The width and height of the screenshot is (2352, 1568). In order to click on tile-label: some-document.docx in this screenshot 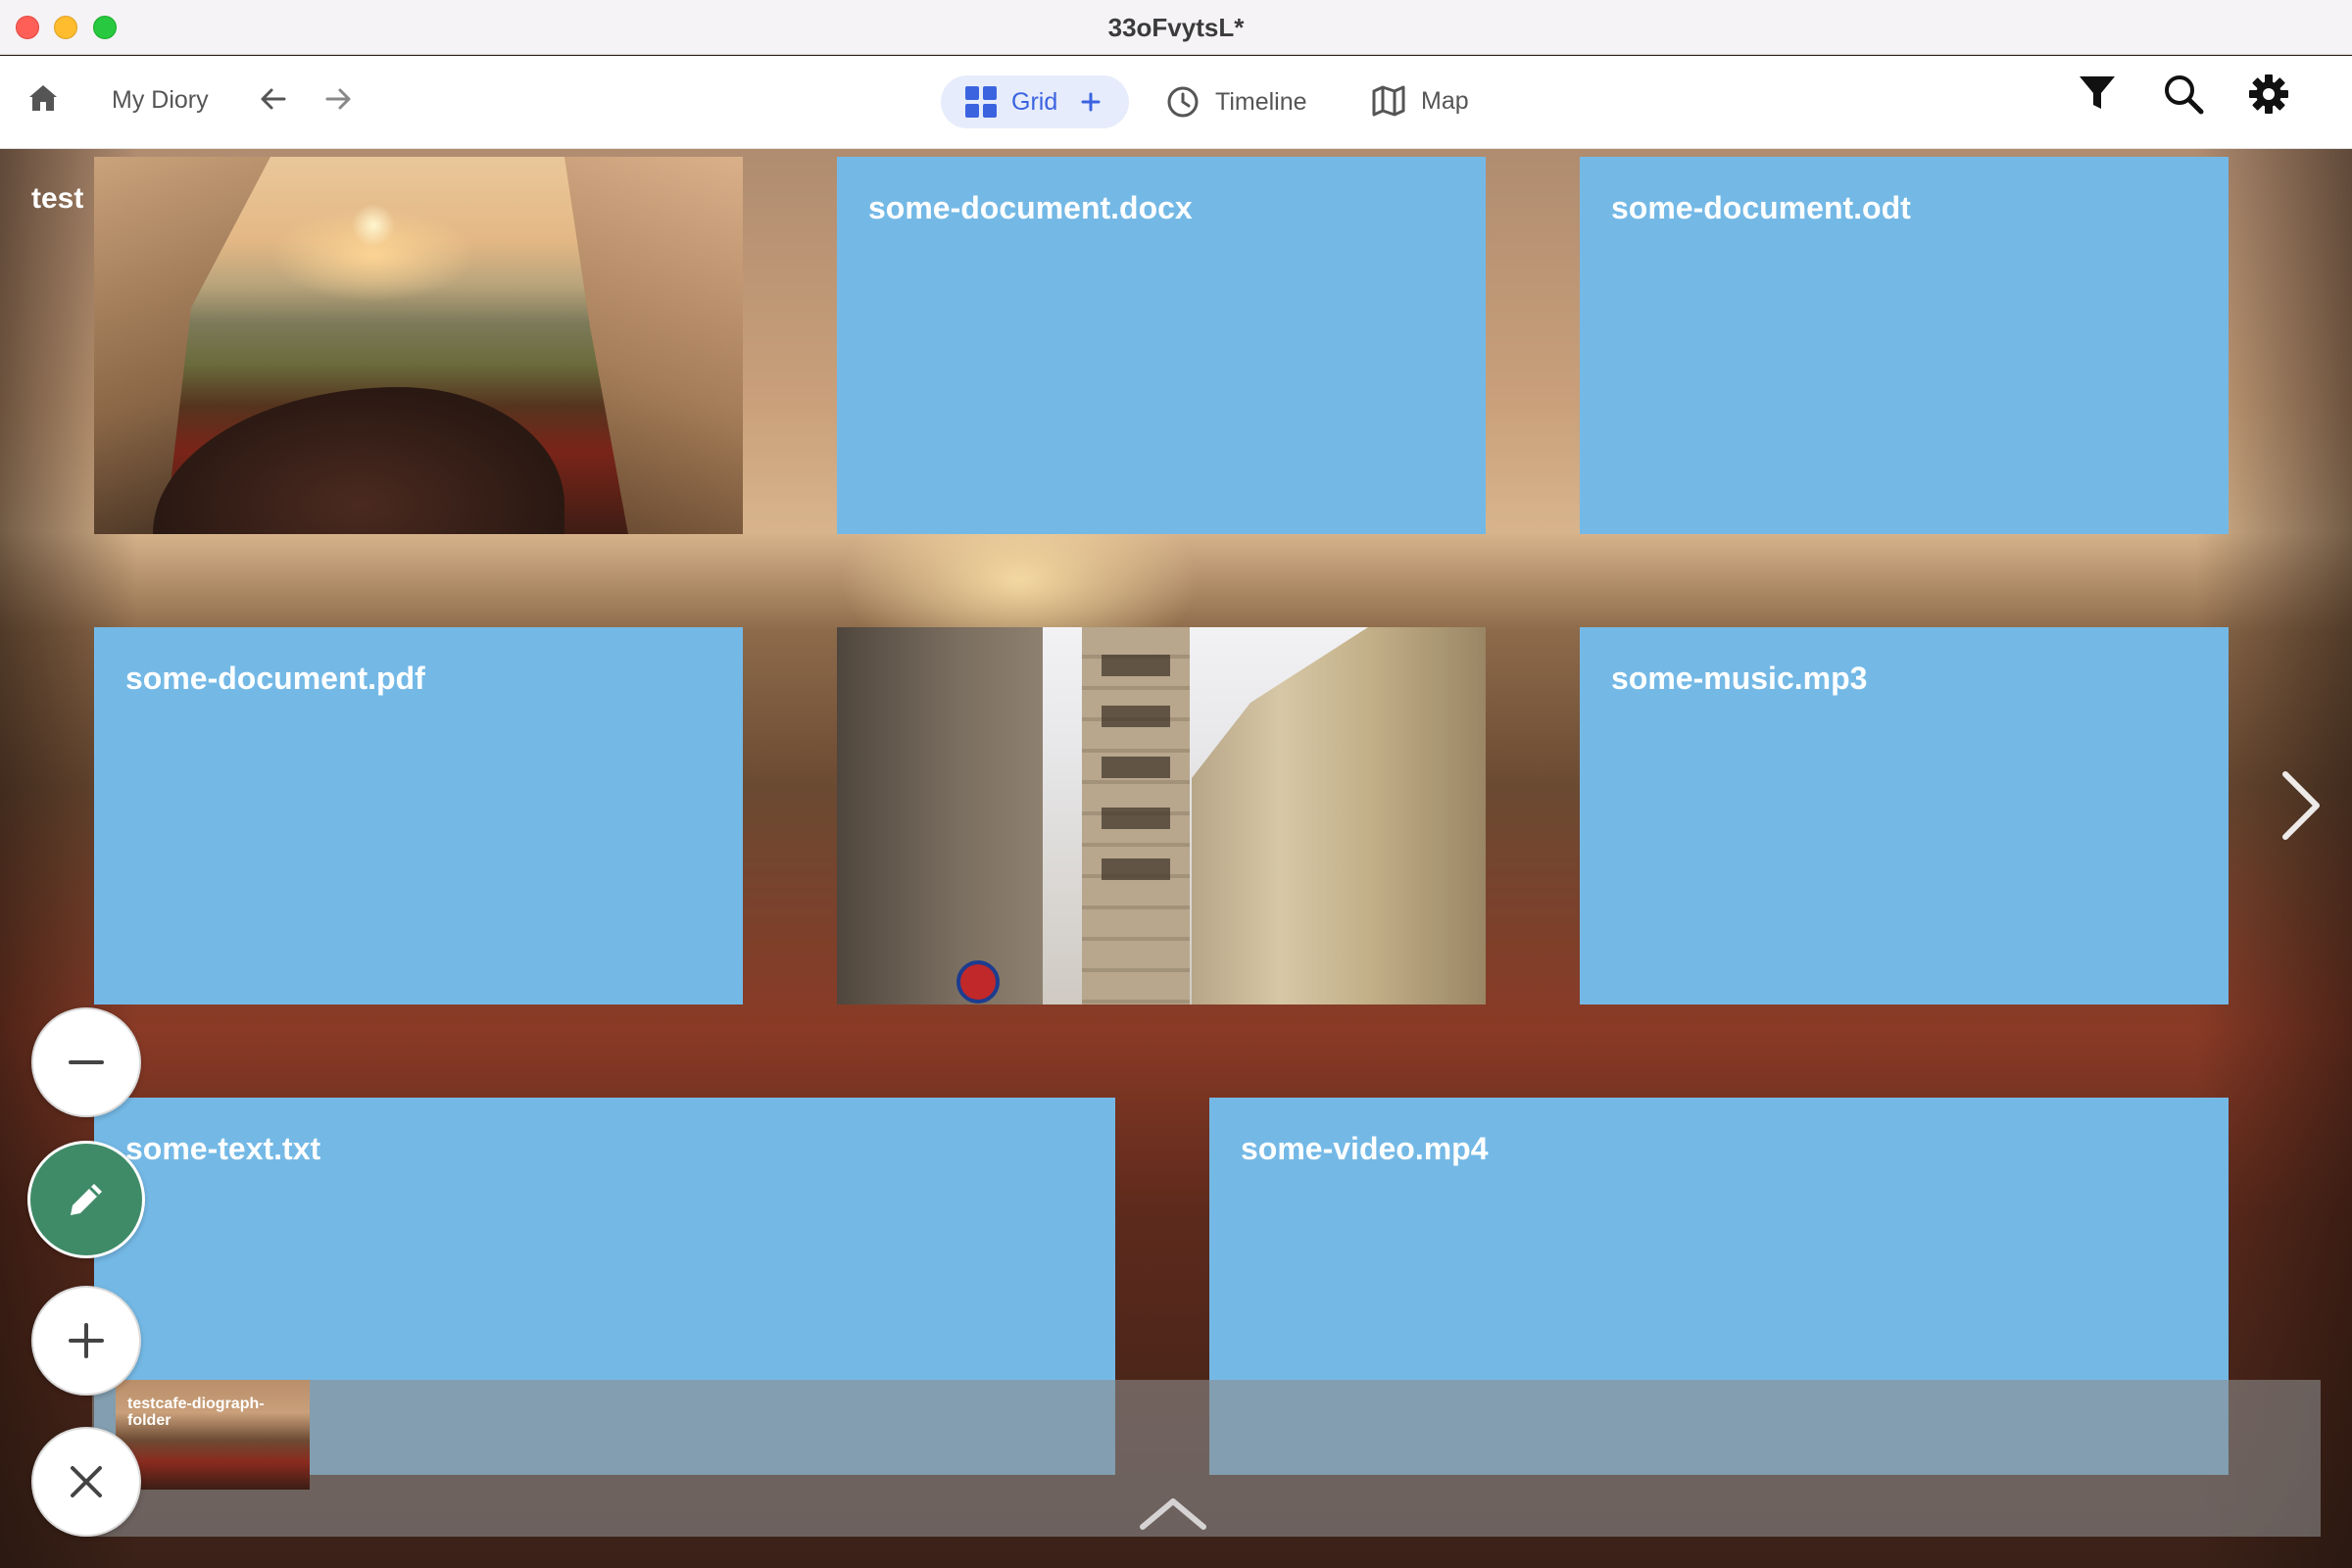, I will do `click(1030, 207)`.